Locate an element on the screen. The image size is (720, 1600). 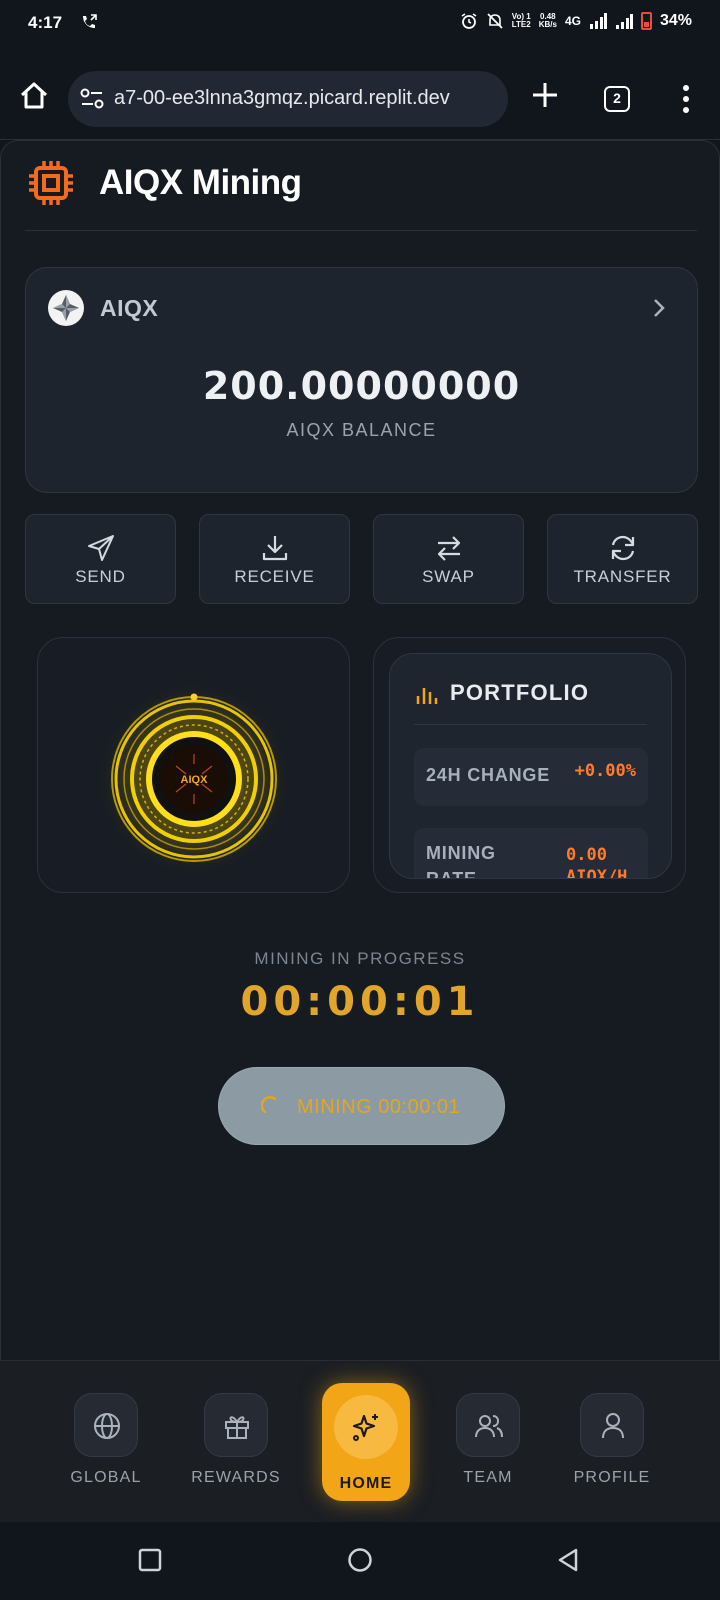
network-type: 4G is located at coordinates (572, 21).